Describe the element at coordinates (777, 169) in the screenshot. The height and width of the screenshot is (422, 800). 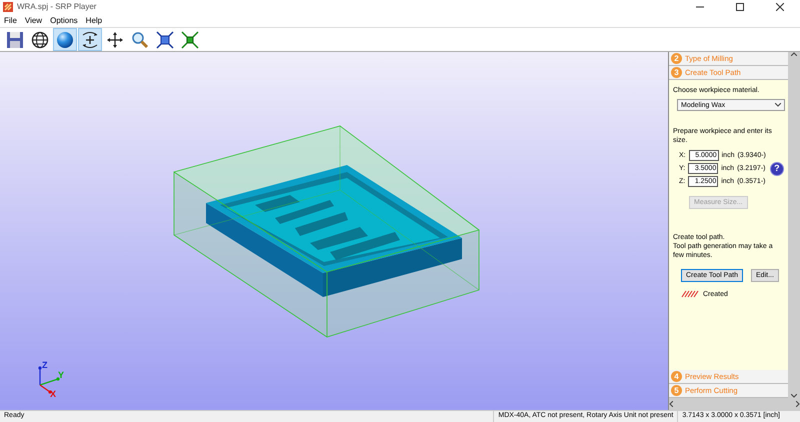
I see `help-button: ?` at that location.